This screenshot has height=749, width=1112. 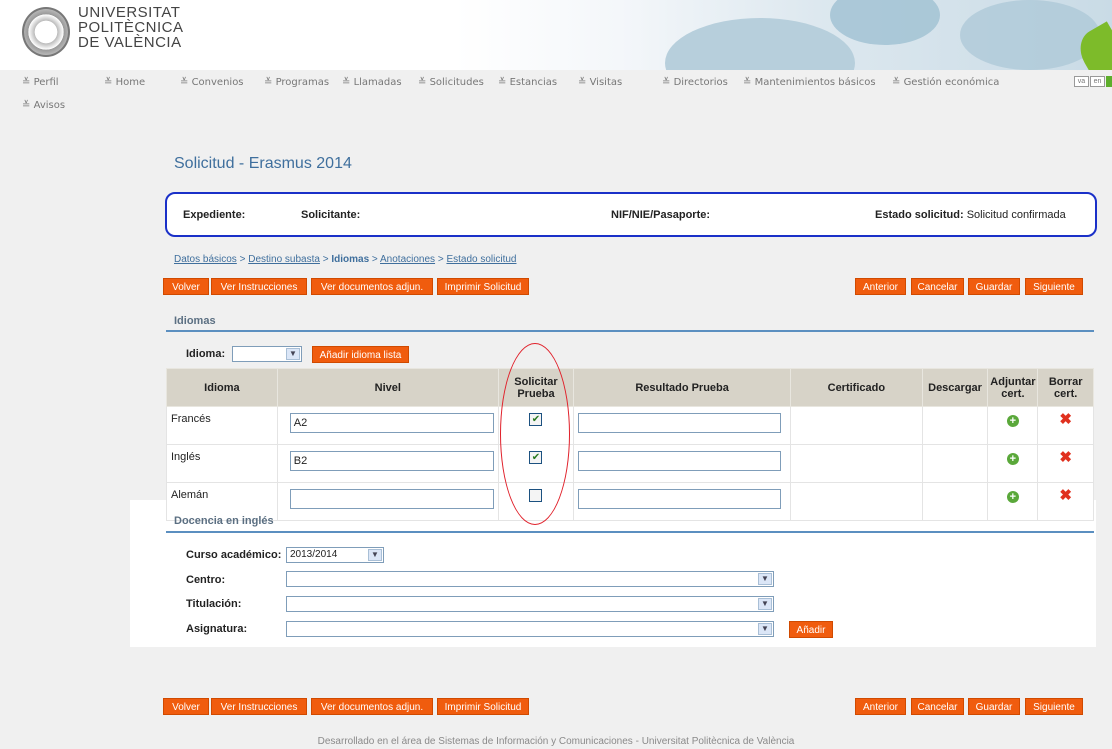 What do you see at coordinates (387, 387) in the screenshot?
I see `column-header-nivel: Nivel` at bounding box center [387, 387].